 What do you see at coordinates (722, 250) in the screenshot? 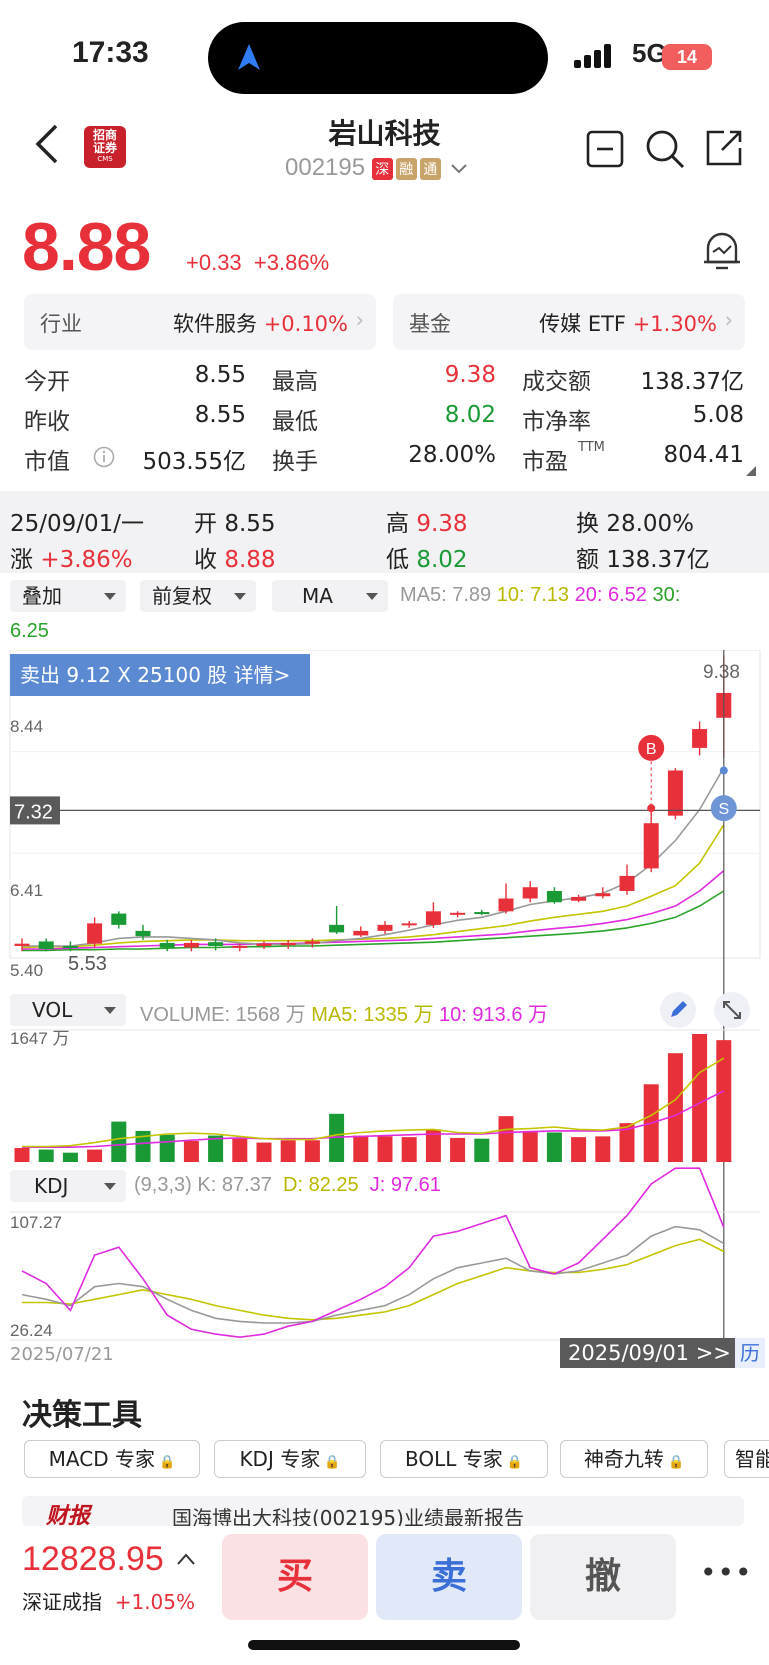
I see `alert-bell-icon` at bounding box center [722, 250].